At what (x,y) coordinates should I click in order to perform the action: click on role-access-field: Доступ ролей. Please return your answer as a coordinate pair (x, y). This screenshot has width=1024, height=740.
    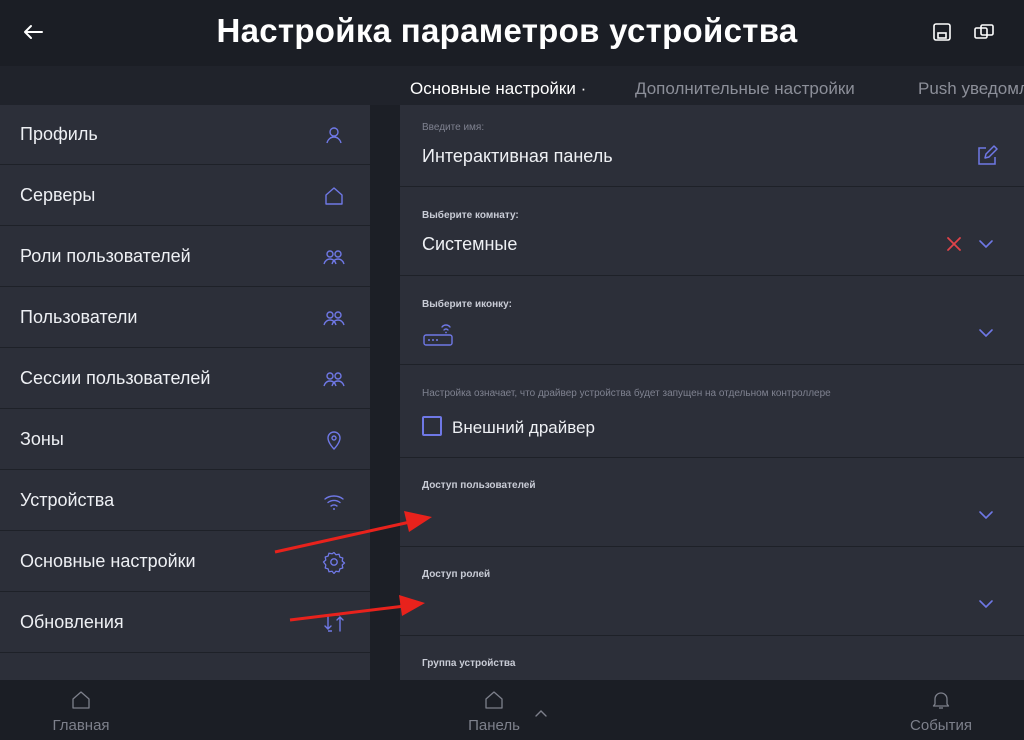
    Looking at the image, I should click on (712, 592).